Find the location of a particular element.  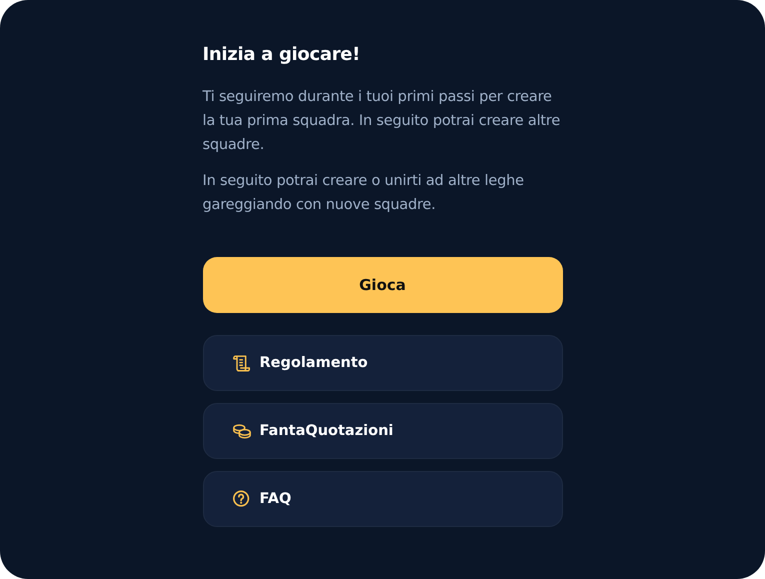

help-icon is located at coordinates (242, 499).